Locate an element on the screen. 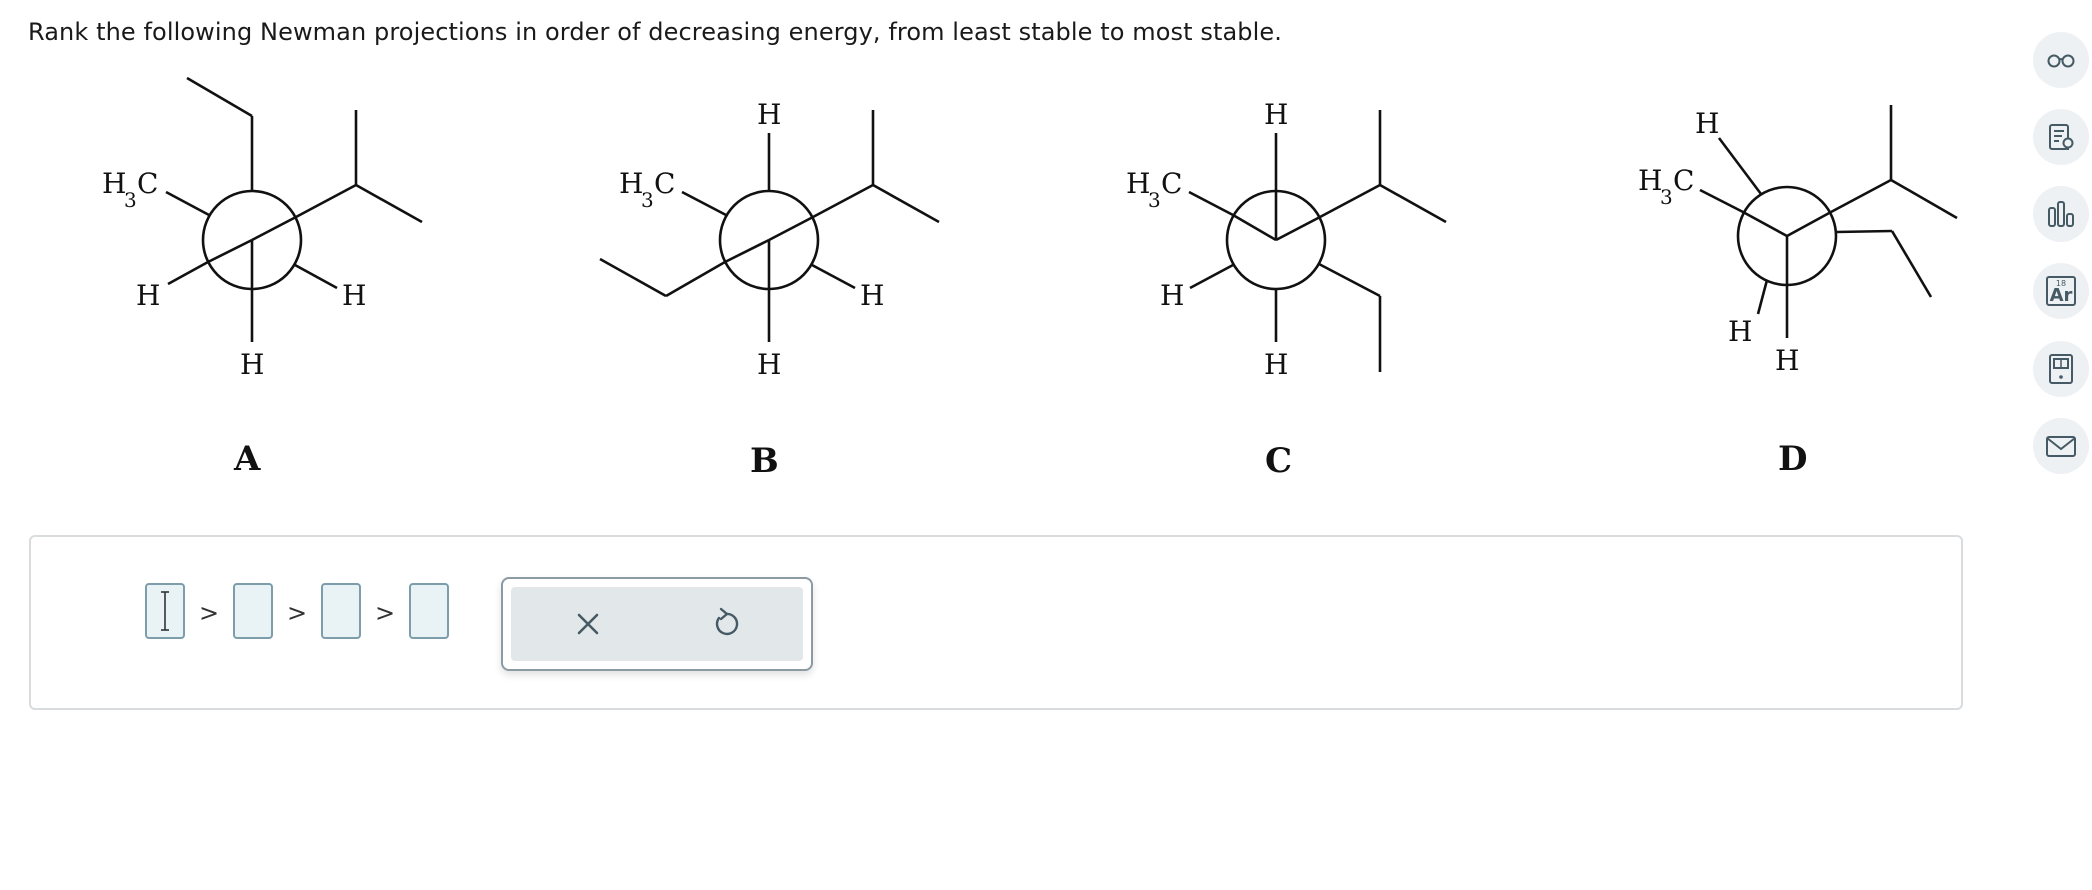  answer-tools-bar is located at coordinates (657, 624).